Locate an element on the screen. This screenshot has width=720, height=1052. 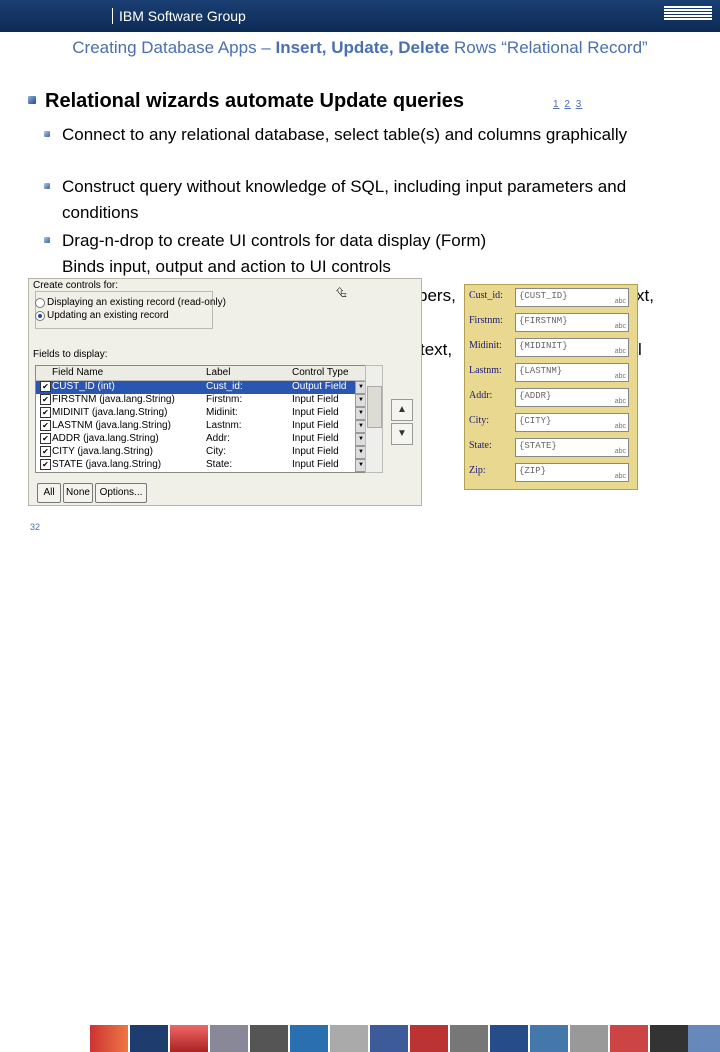
move-up-button: ▲ is located at coordinates (402, 410).